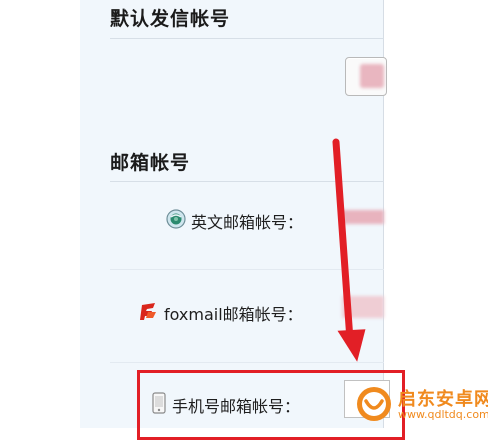 This screenshot has height=440, width=488. I want to click on foxmail-account-value, so click(363, 307).